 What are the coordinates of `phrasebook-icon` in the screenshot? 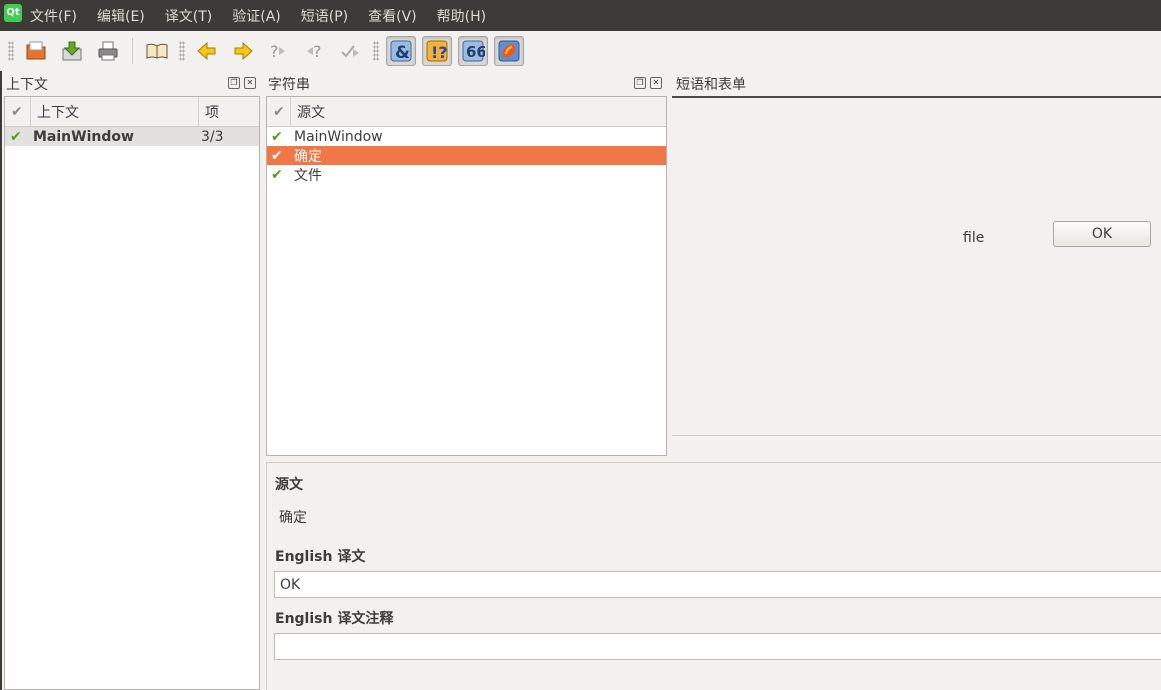 It's located at (157, 51).